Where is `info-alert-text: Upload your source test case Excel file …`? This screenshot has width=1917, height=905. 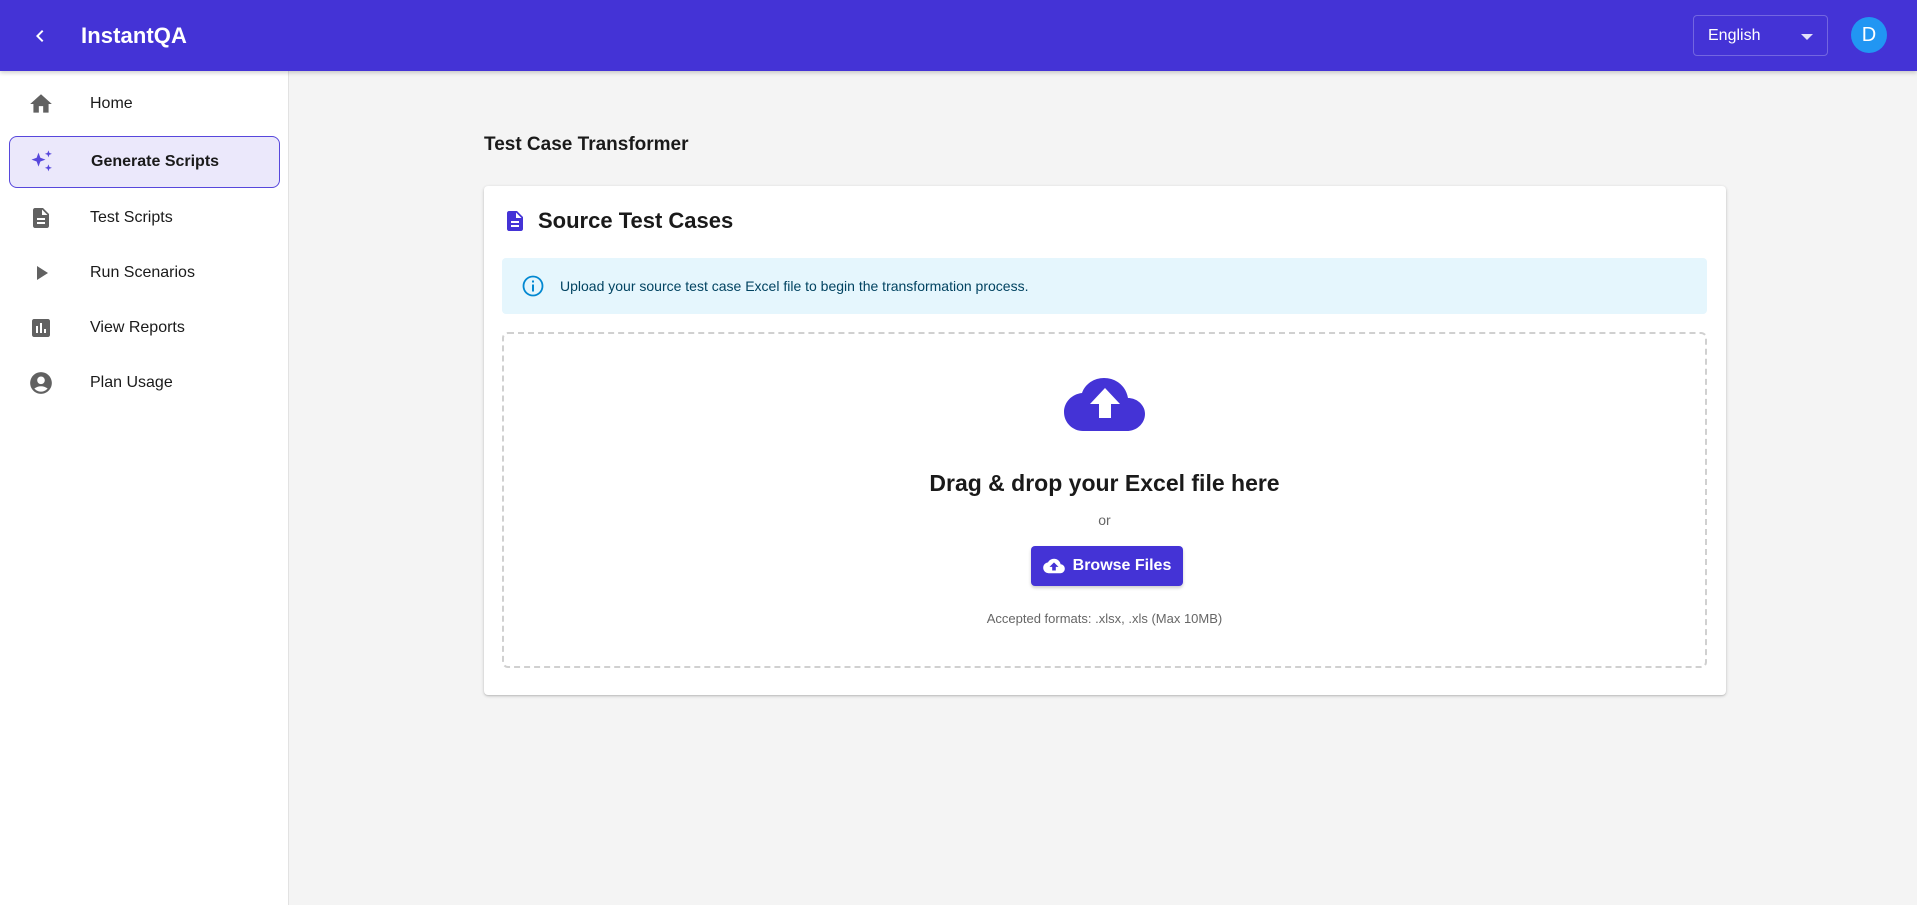
info-alert-text: Upload your source test case Excel file … is located at coordinates (794, 286).